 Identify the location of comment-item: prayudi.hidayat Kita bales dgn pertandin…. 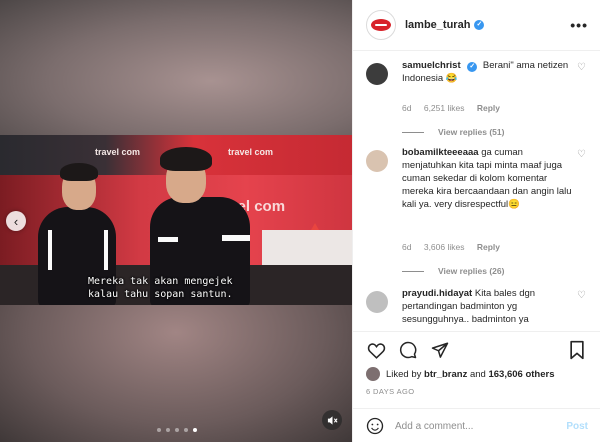
(478, 309).